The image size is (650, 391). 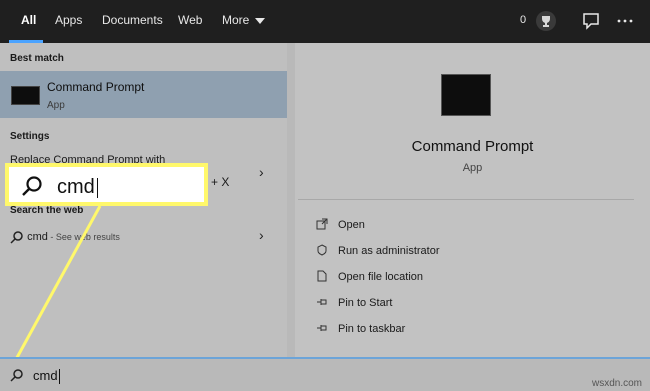 I want to click on search-box: cmd wsxdn.com, so click(x=325, y=374).